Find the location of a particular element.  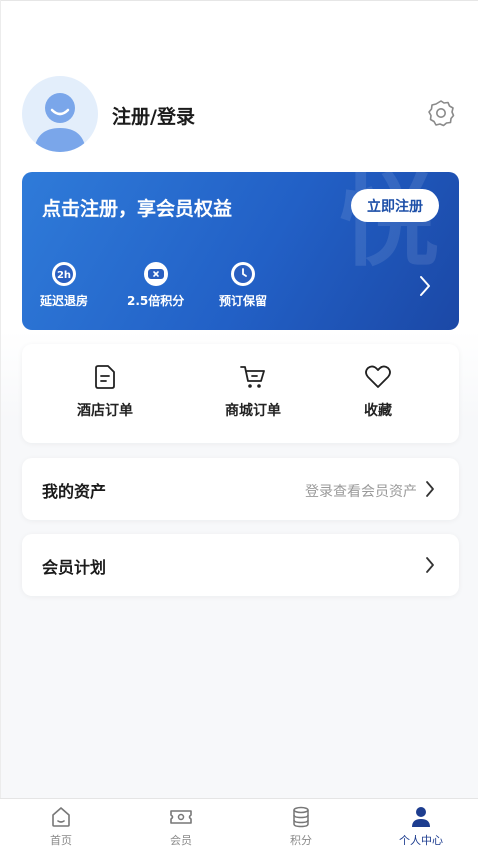

benefit-label: 2.5倍积分 is located at coordinates (156, 301).